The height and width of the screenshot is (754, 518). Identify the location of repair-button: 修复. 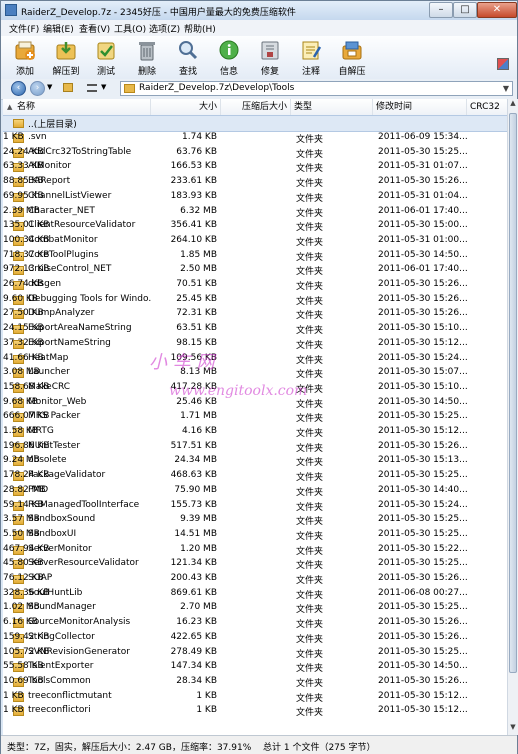
(270, 58).